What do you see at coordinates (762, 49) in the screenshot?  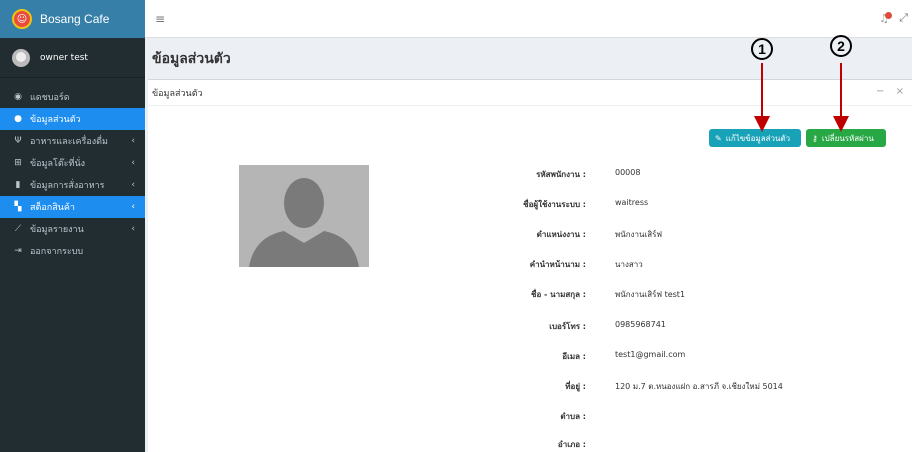 I see `annotation-marker-1: 1` at bounding box center [762, 49].